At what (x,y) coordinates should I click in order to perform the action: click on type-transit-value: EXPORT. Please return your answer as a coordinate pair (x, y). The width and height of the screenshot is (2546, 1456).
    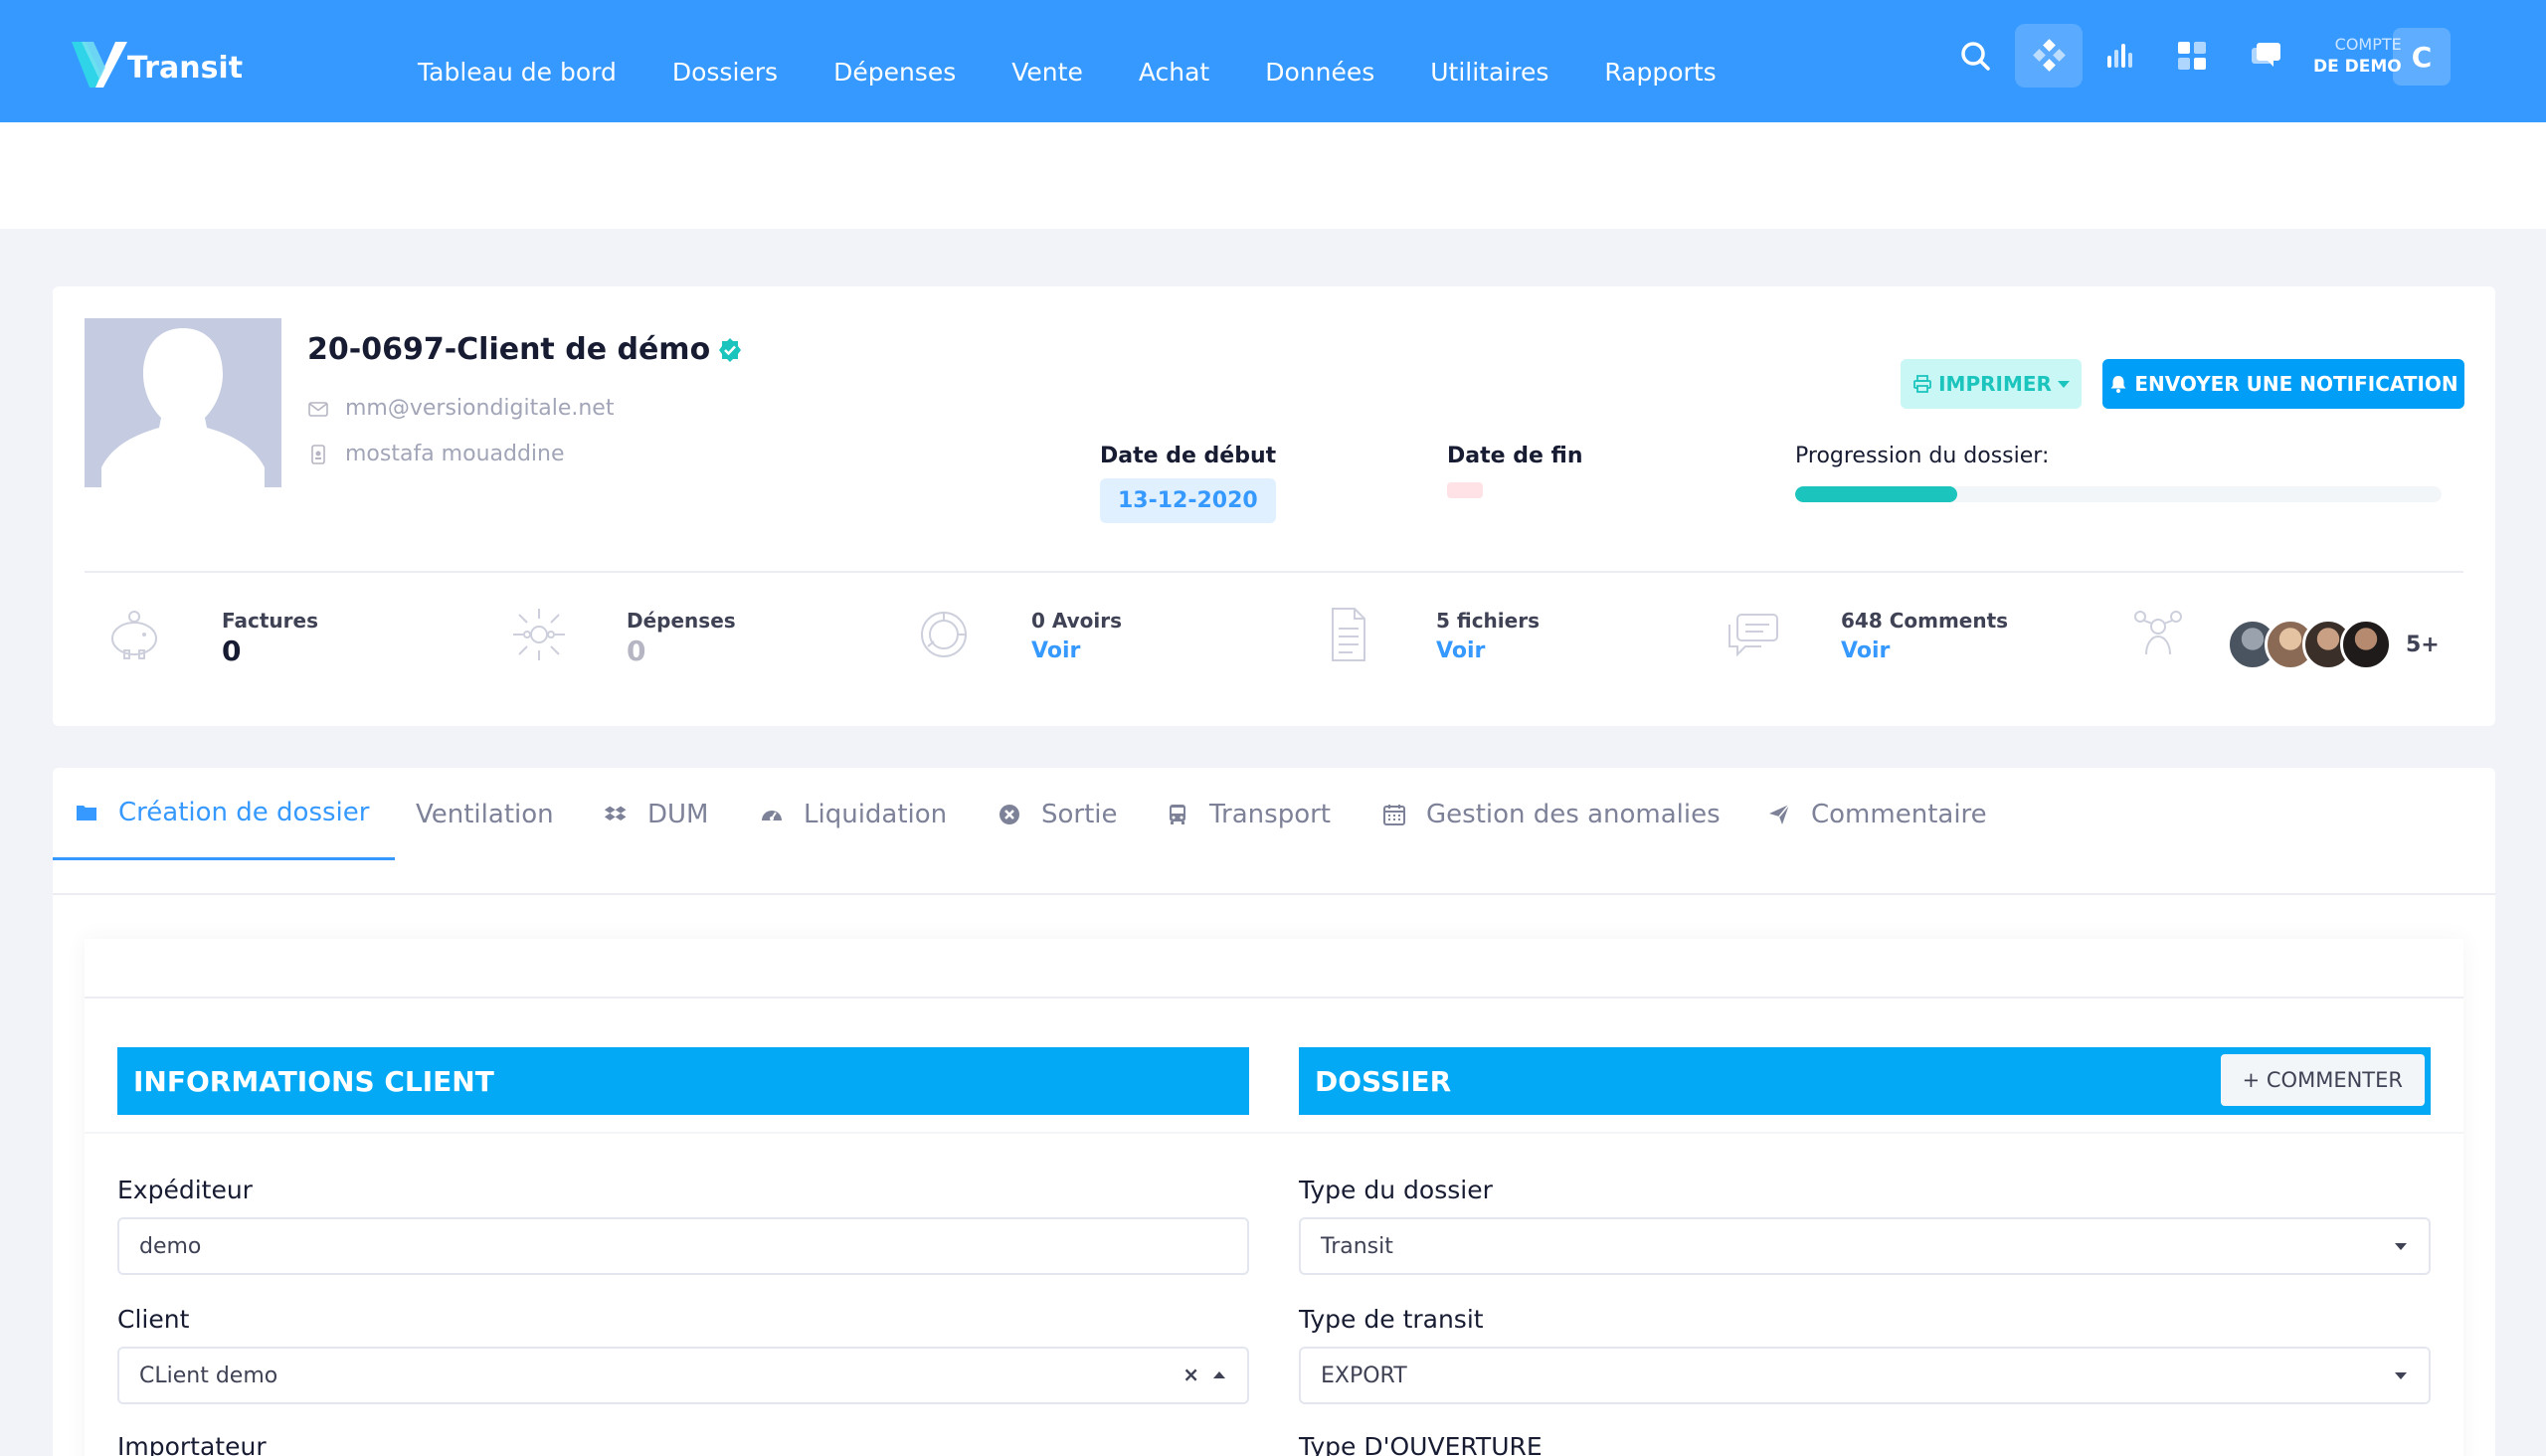
    Looking at the image, I should click on (1364, 1375).